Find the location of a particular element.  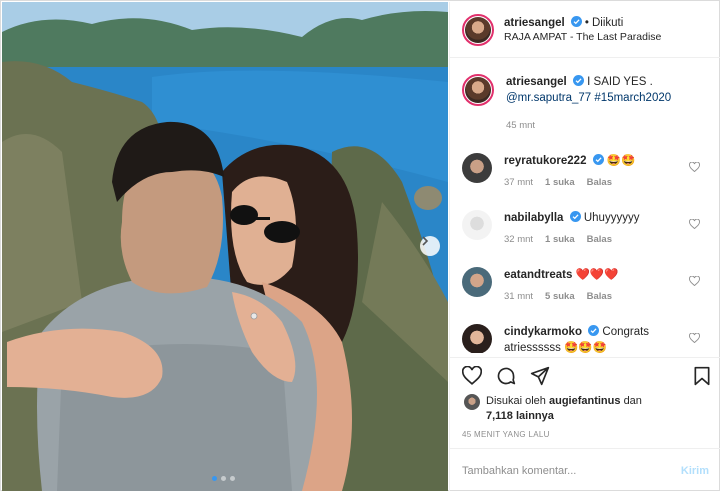

comment-item: reyratukore222 🤩🤩 37 mnt 1 suka Balas is located at coordinates (585, 170).